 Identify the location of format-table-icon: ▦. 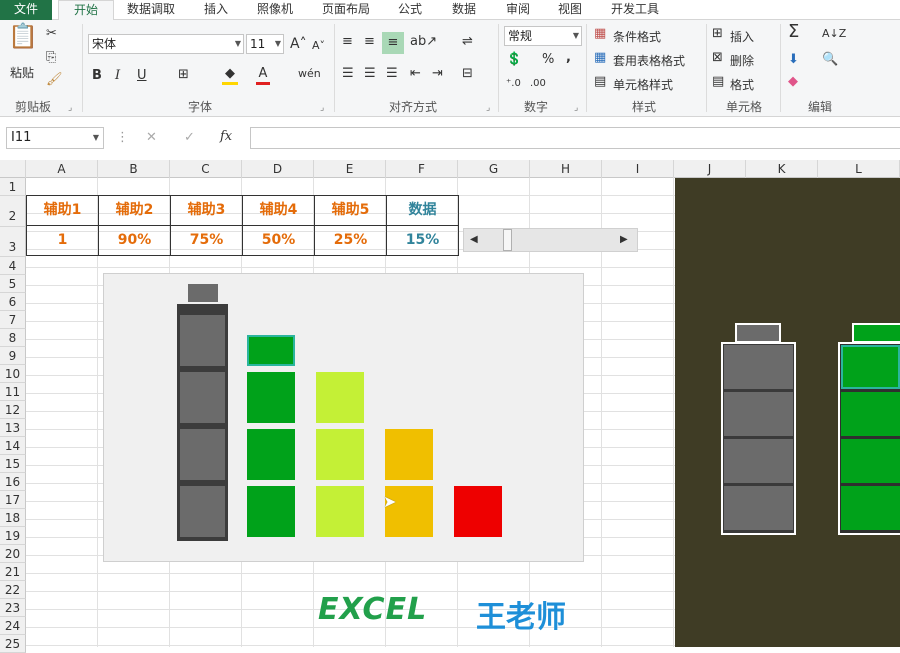
(600, 58).